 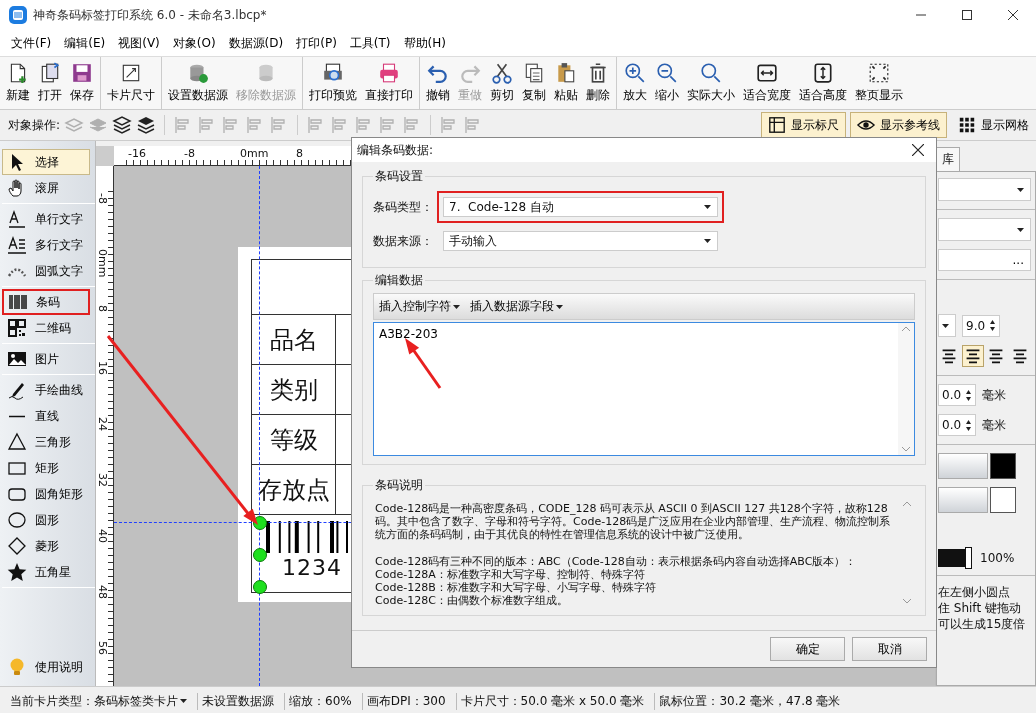 What do you see at coordinates (879, 83) in the screenshot?
I see `toolbar-button: 整页显示` at bounding box center [879, 83].